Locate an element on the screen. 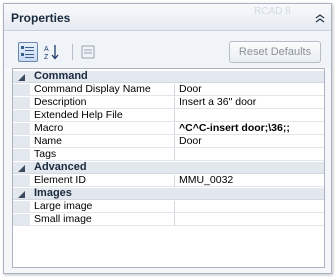 Image resolution: width=335 pixels, height=277 pixels. category-command: Command is located at coordinates (168, 76).